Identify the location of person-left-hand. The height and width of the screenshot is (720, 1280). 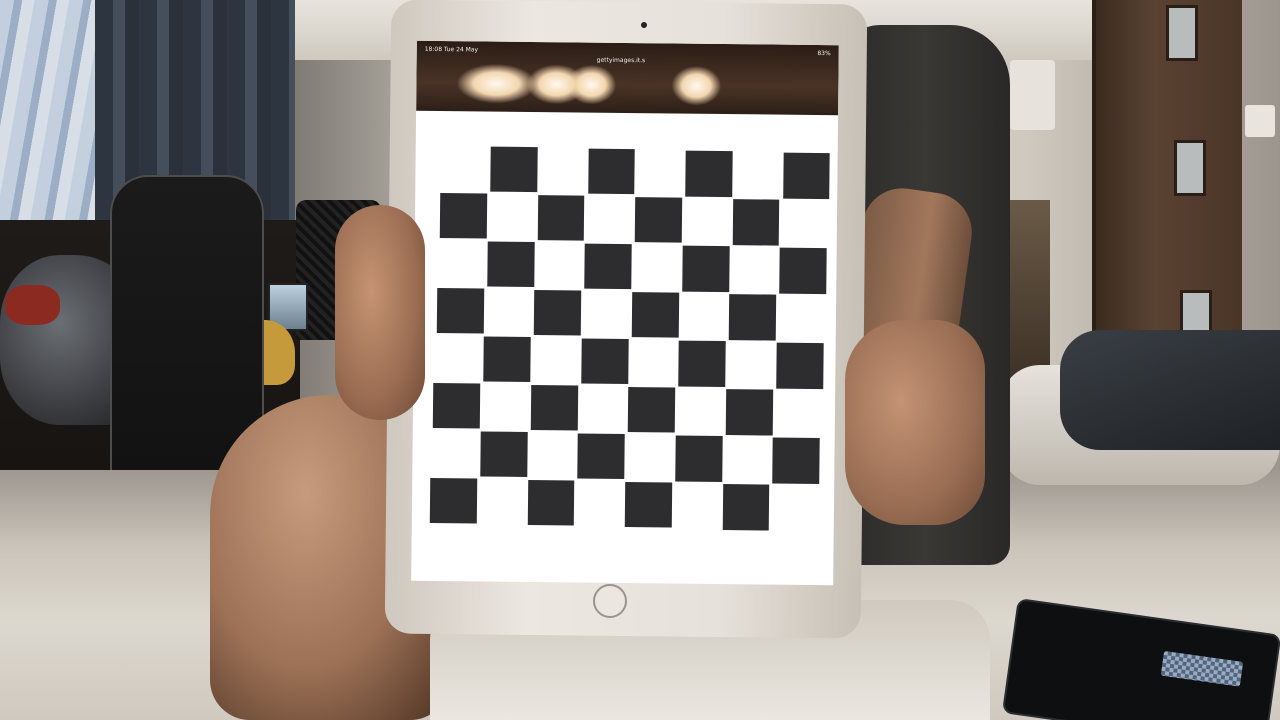
(380, 312).